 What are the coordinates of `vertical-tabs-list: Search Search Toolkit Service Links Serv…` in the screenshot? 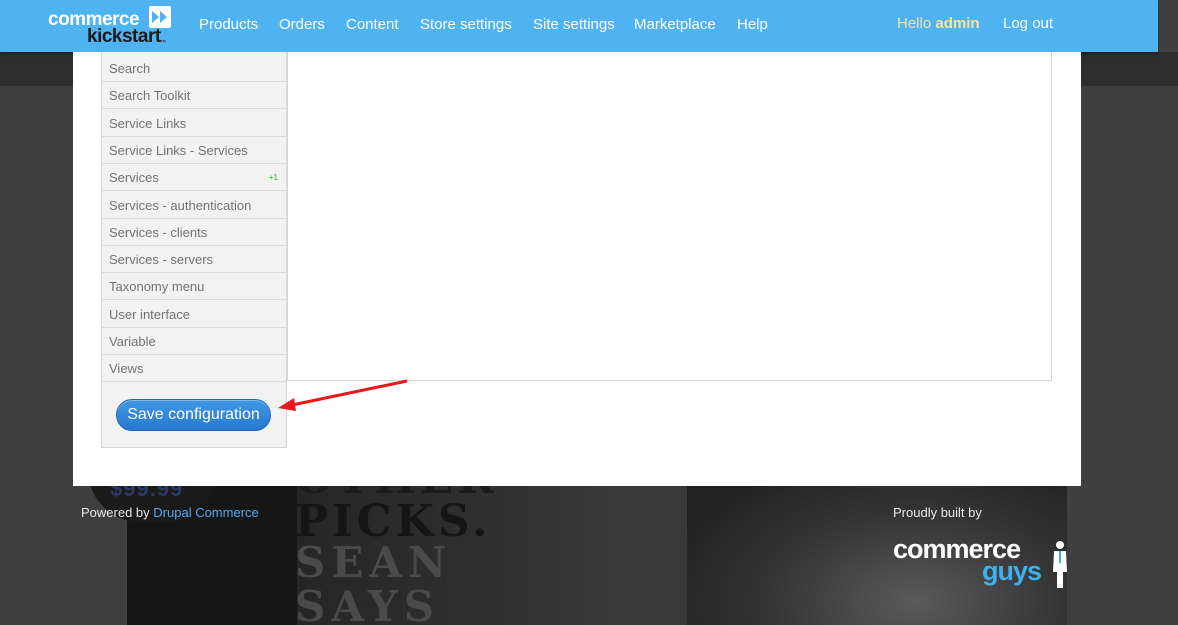 It's located at (194, 250).